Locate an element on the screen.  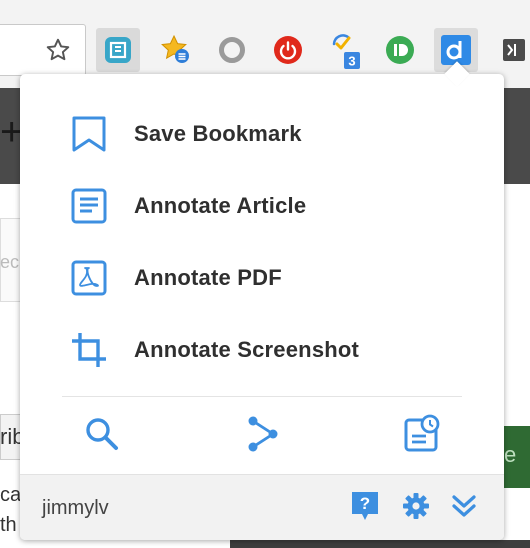
extension-id-icon is located at coordinates (400, 50).